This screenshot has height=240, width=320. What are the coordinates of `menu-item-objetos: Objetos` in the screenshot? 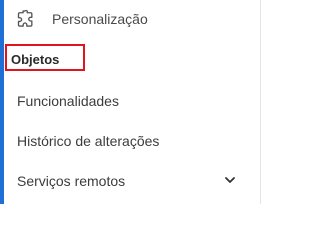 It's located at (35, 59).